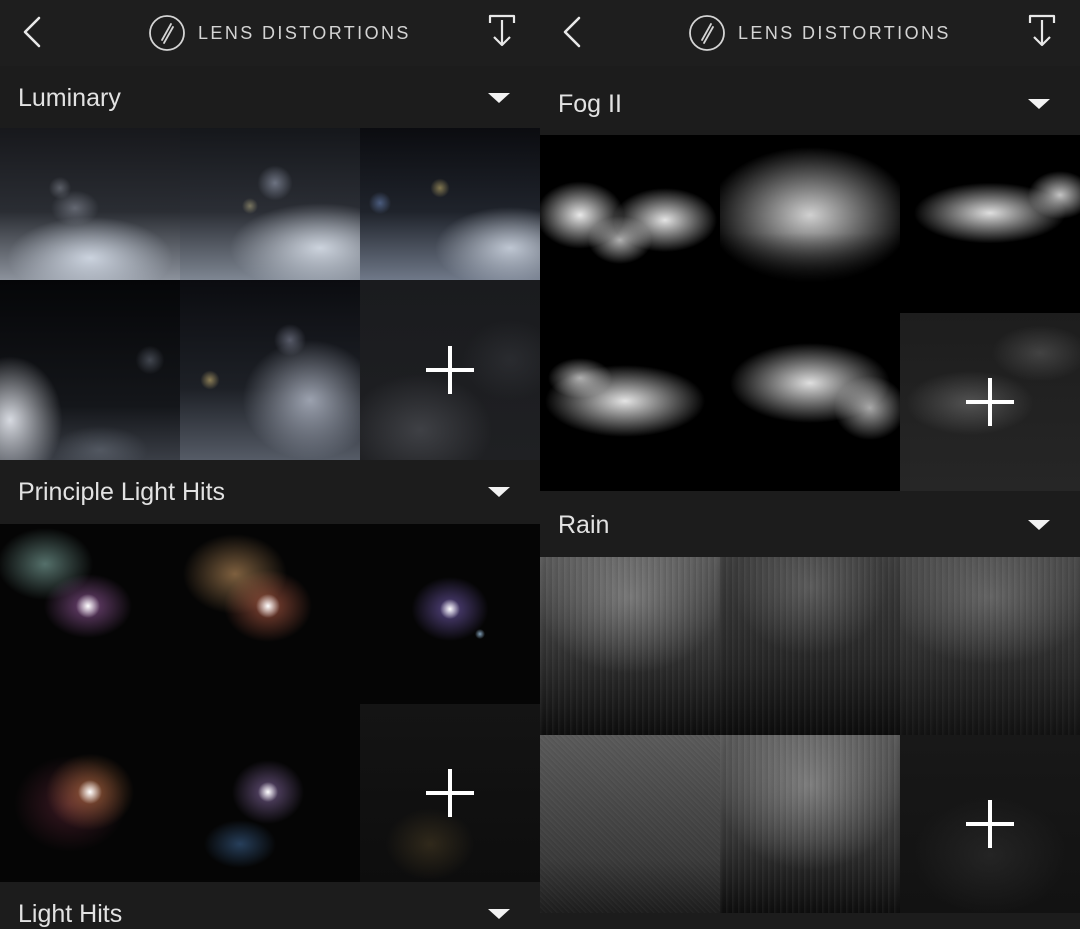  What do you see at coordinates (70, 914) in the screenshot?
I see `section-title: Light Hits` at bounding box center [70, 914].